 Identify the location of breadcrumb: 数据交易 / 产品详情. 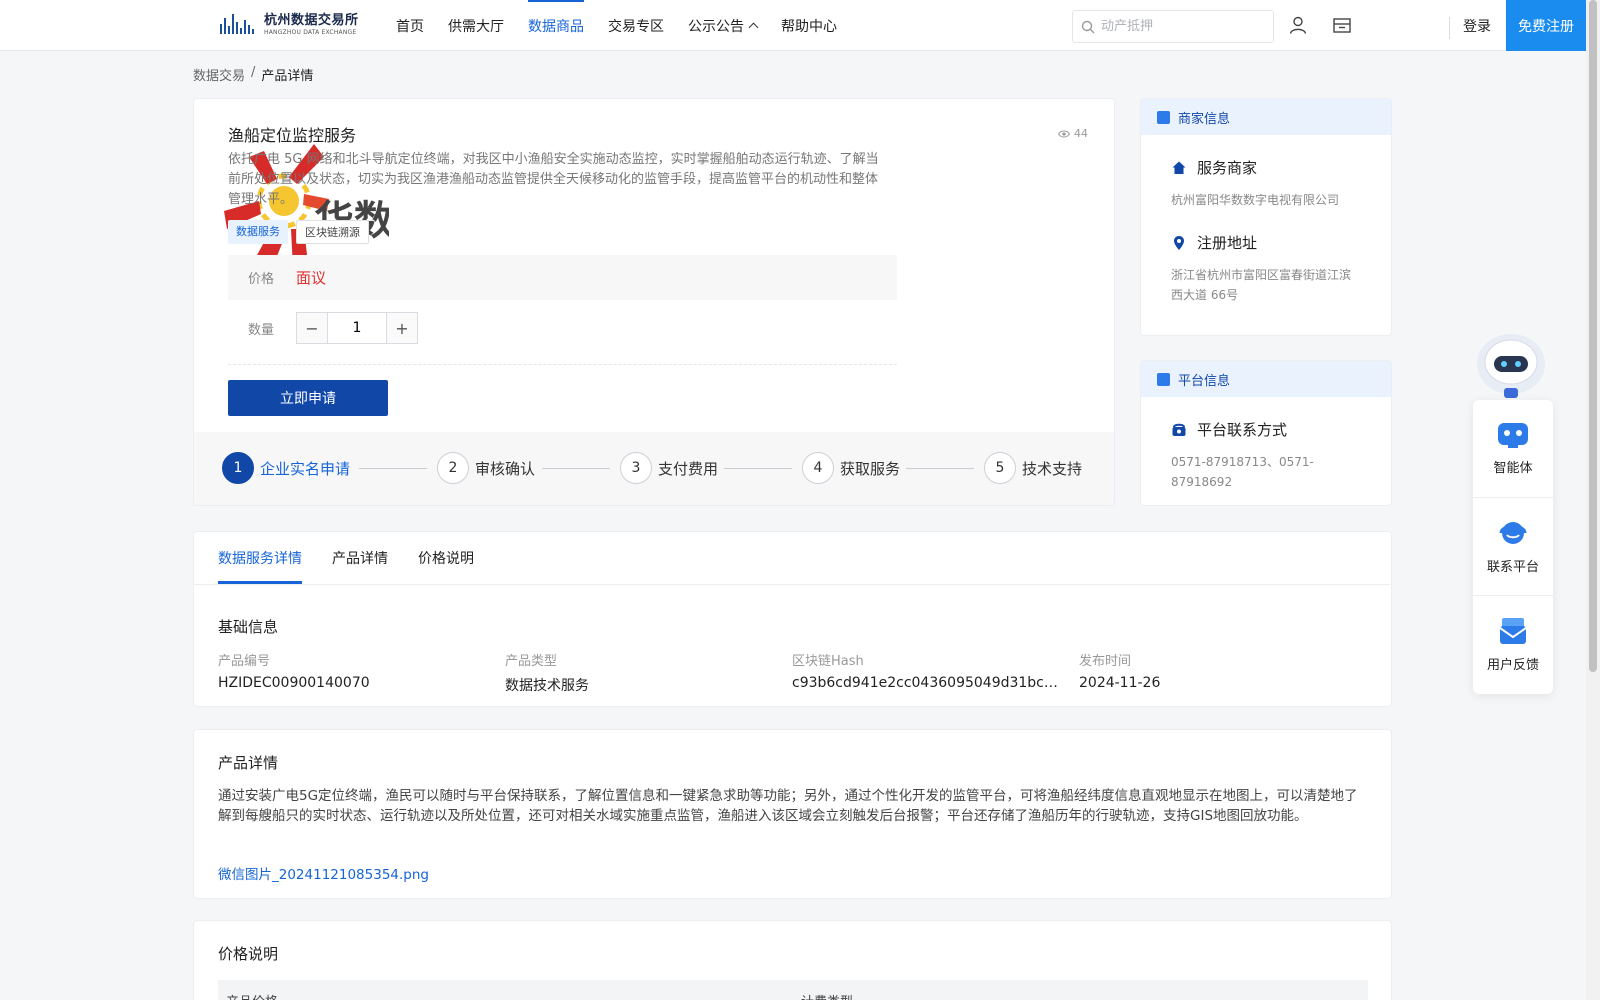
(253, 74).